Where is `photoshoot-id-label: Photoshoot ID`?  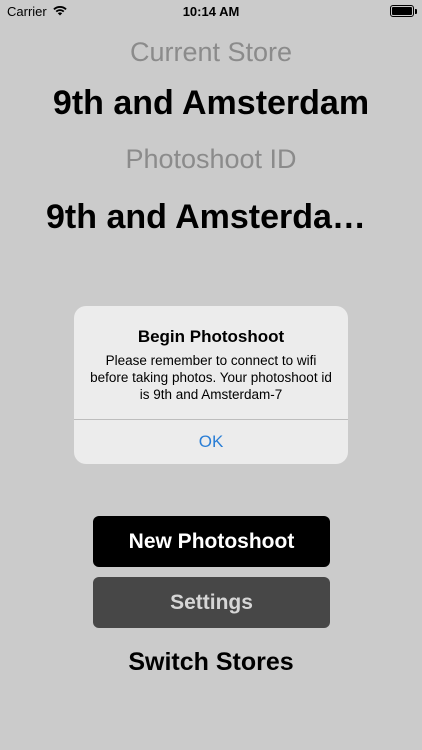
photoshoot-id-label: Photoshoot ID is located at coordinates (211, 159).